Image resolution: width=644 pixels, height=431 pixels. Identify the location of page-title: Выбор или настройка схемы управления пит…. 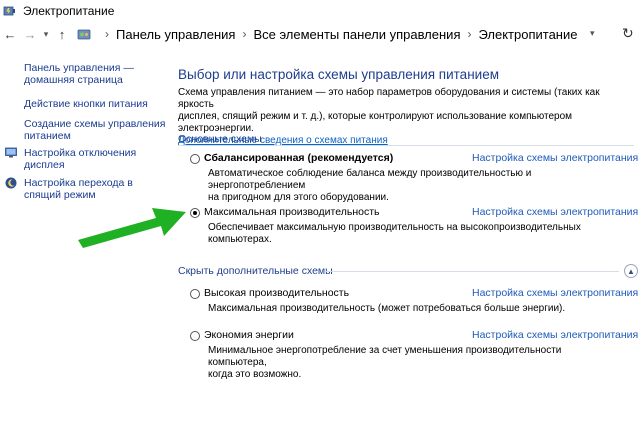
(338, 74).